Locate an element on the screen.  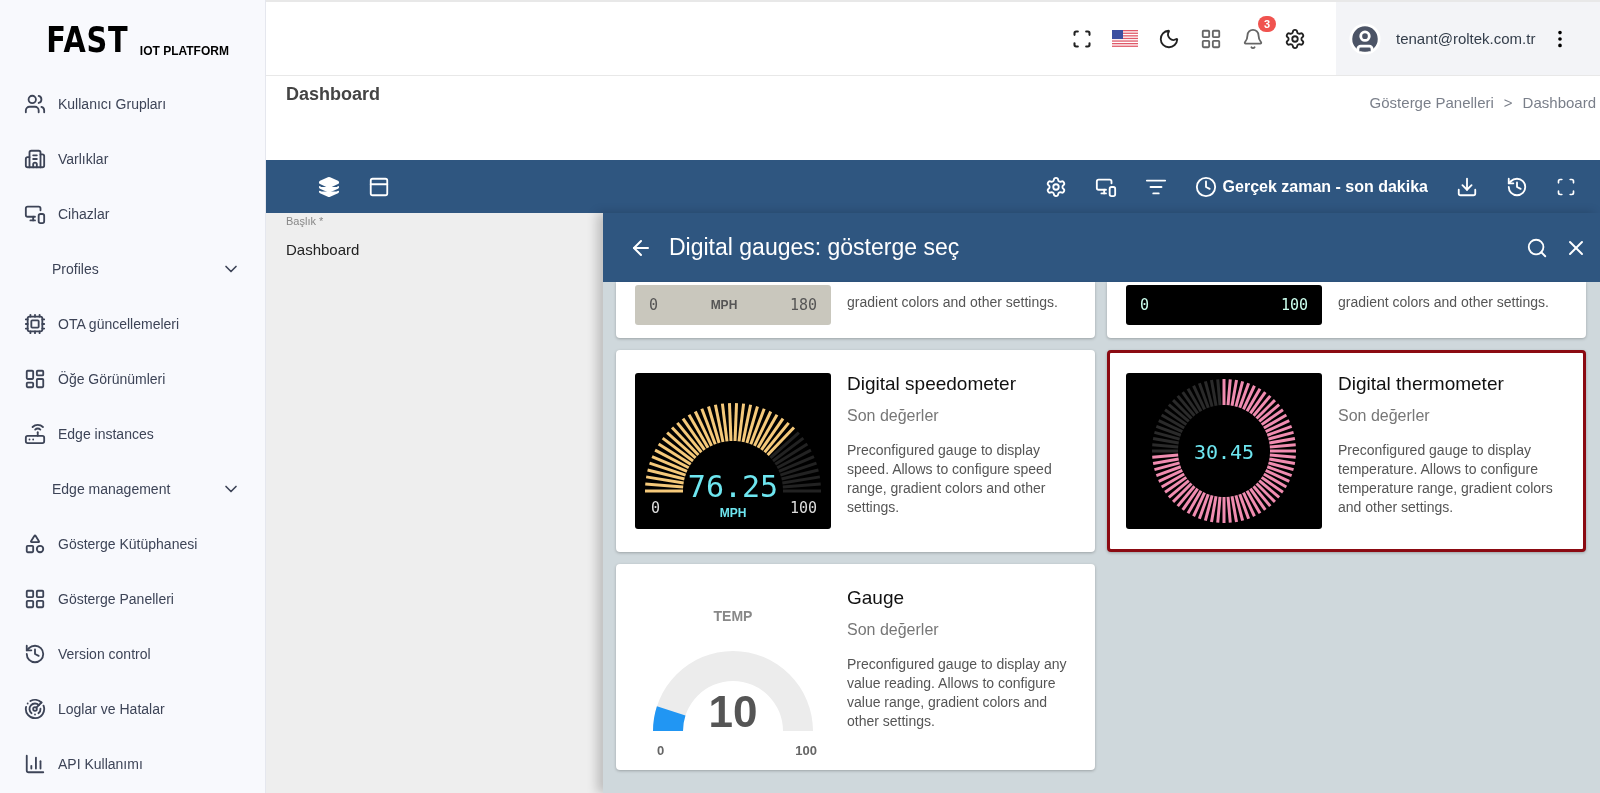
layers-icon is located at coordinates (329, 186).